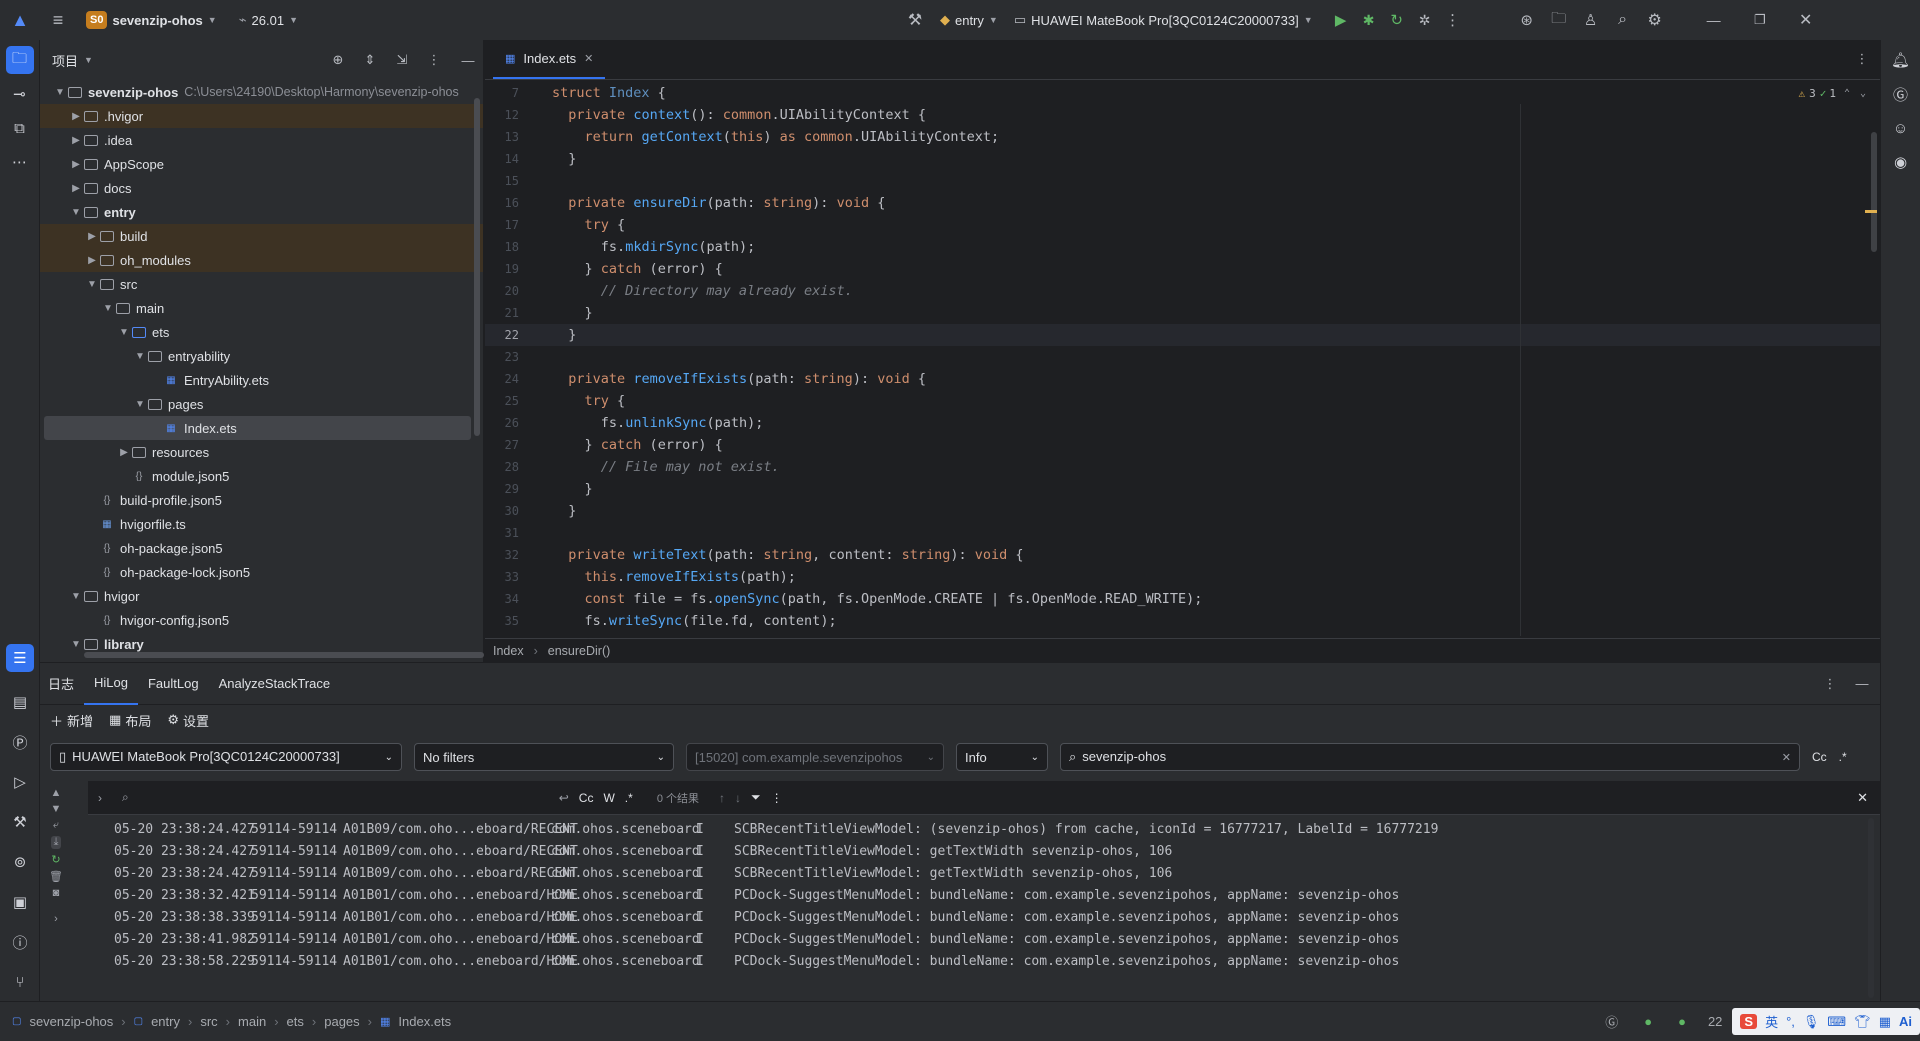 The width and height of the screenshot is (1920, 1041). Describe the element at coordinates (1801, 93) in the screenshot. I see `warning-icon: ⚠` at that location.